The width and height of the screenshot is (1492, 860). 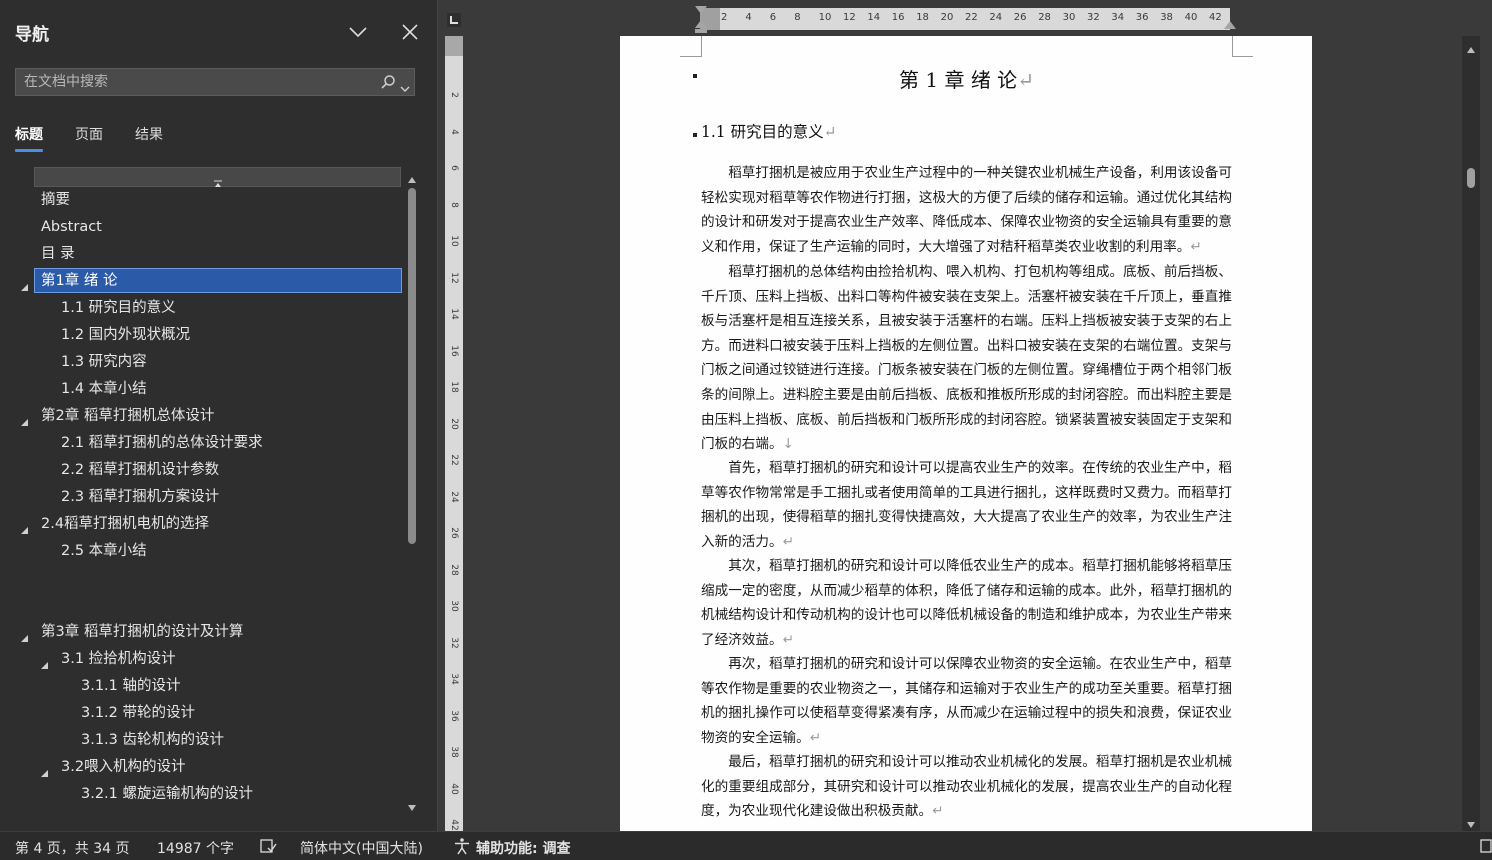 What do you see at coordinates (410, 32) in the screenshot?
I see `close-icon` at bounding box center [410, 32].